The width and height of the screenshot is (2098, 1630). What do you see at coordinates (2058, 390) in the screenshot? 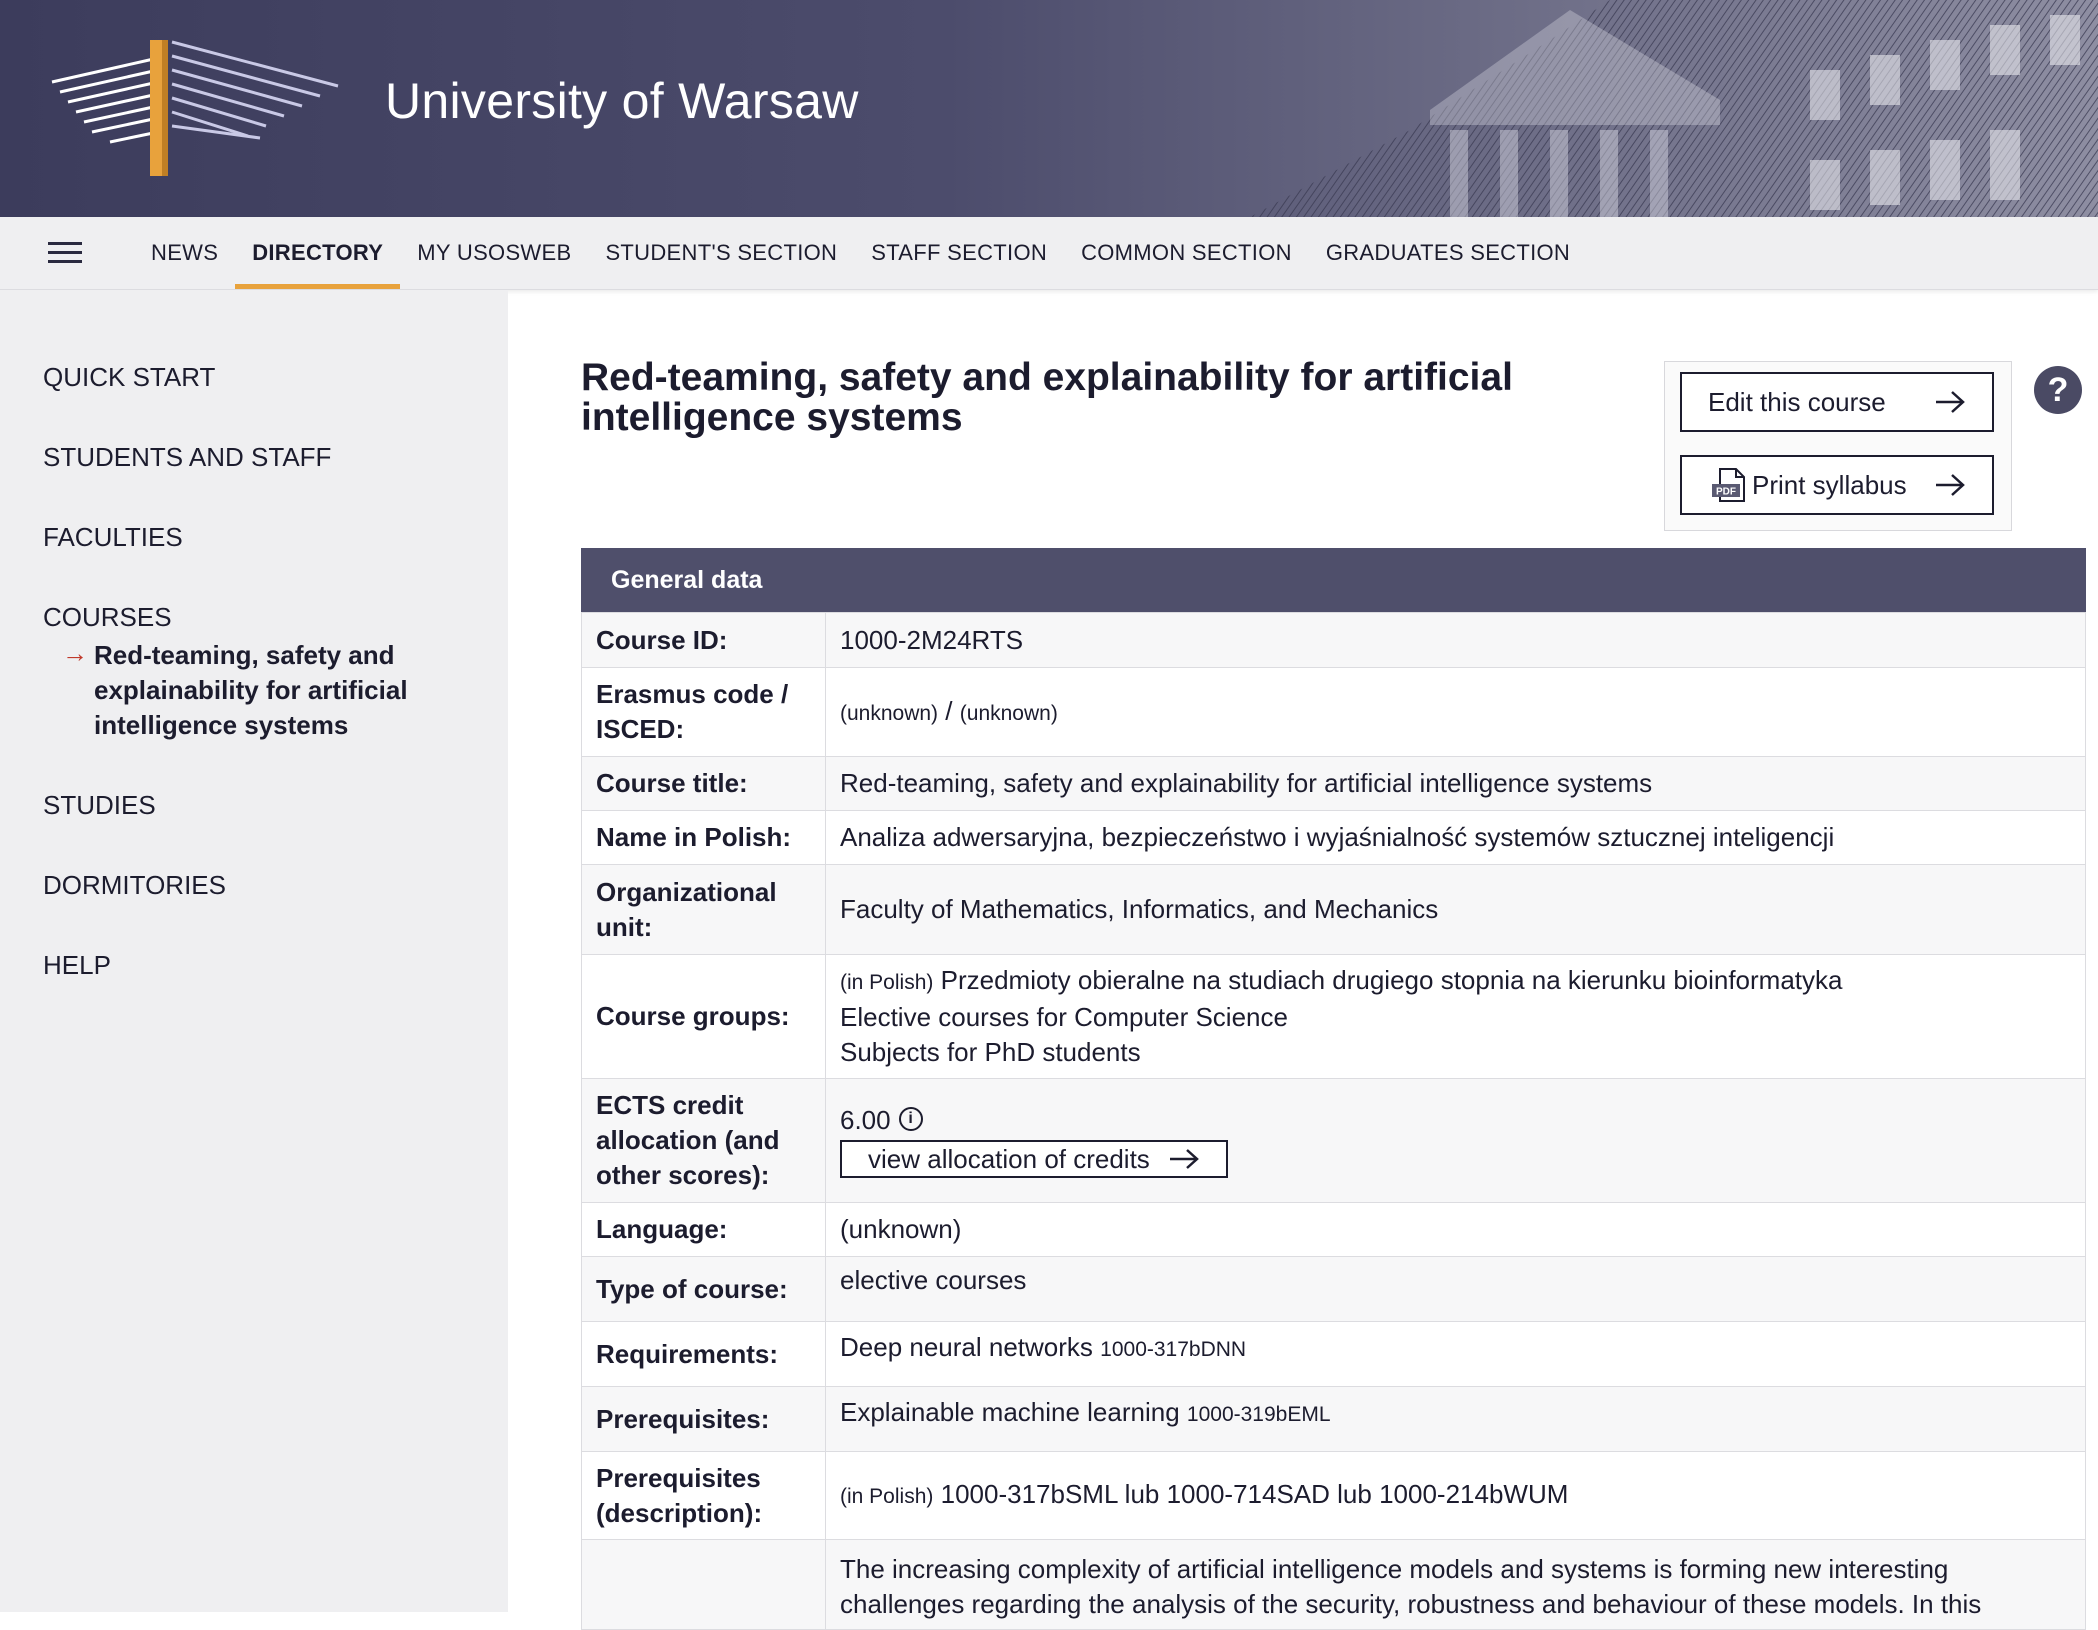
I see `help-icon: ?` at bounding box center [2058, 390].